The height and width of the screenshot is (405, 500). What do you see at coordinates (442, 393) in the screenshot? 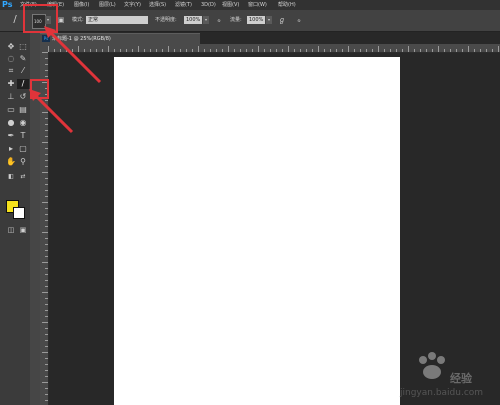
I see `watermark-url: jingyan.baidu.com` at bounding box center [442, 393].